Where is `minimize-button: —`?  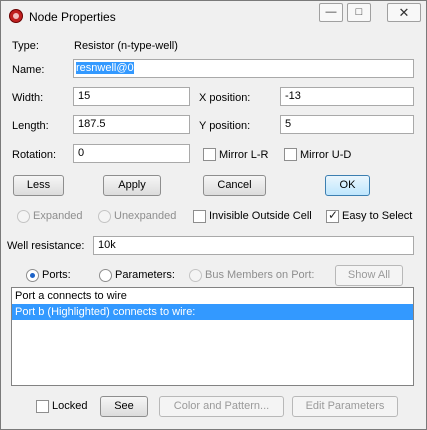 minimize-button: — is located at coordinates (331, 12).